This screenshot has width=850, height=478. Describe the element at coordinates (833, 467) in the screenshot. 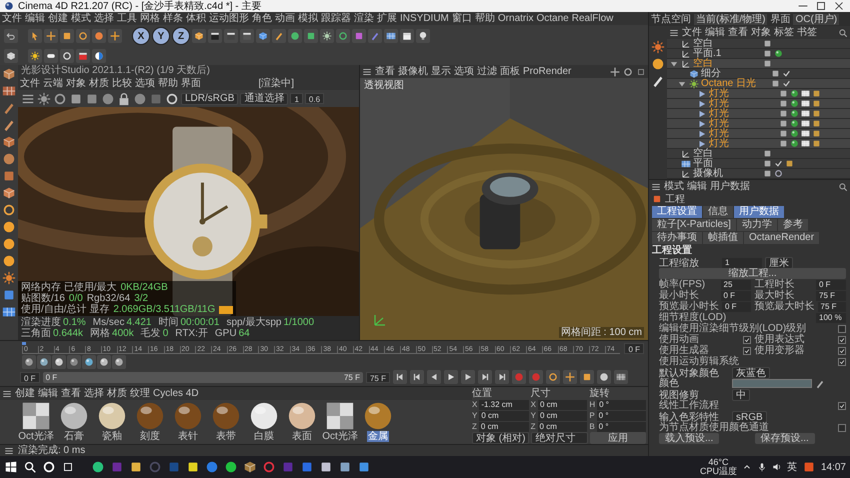

I see `clock: 14:07` at that location.